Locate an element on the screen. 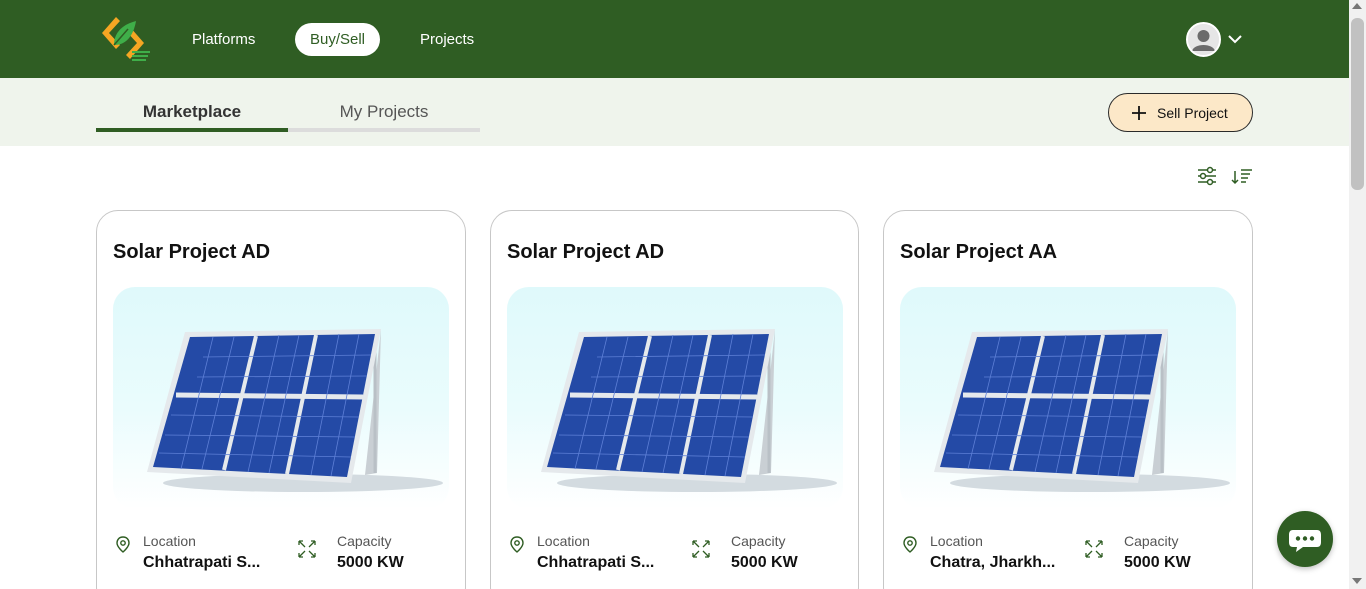  sort-icon is located at coordinates (1242, 176).